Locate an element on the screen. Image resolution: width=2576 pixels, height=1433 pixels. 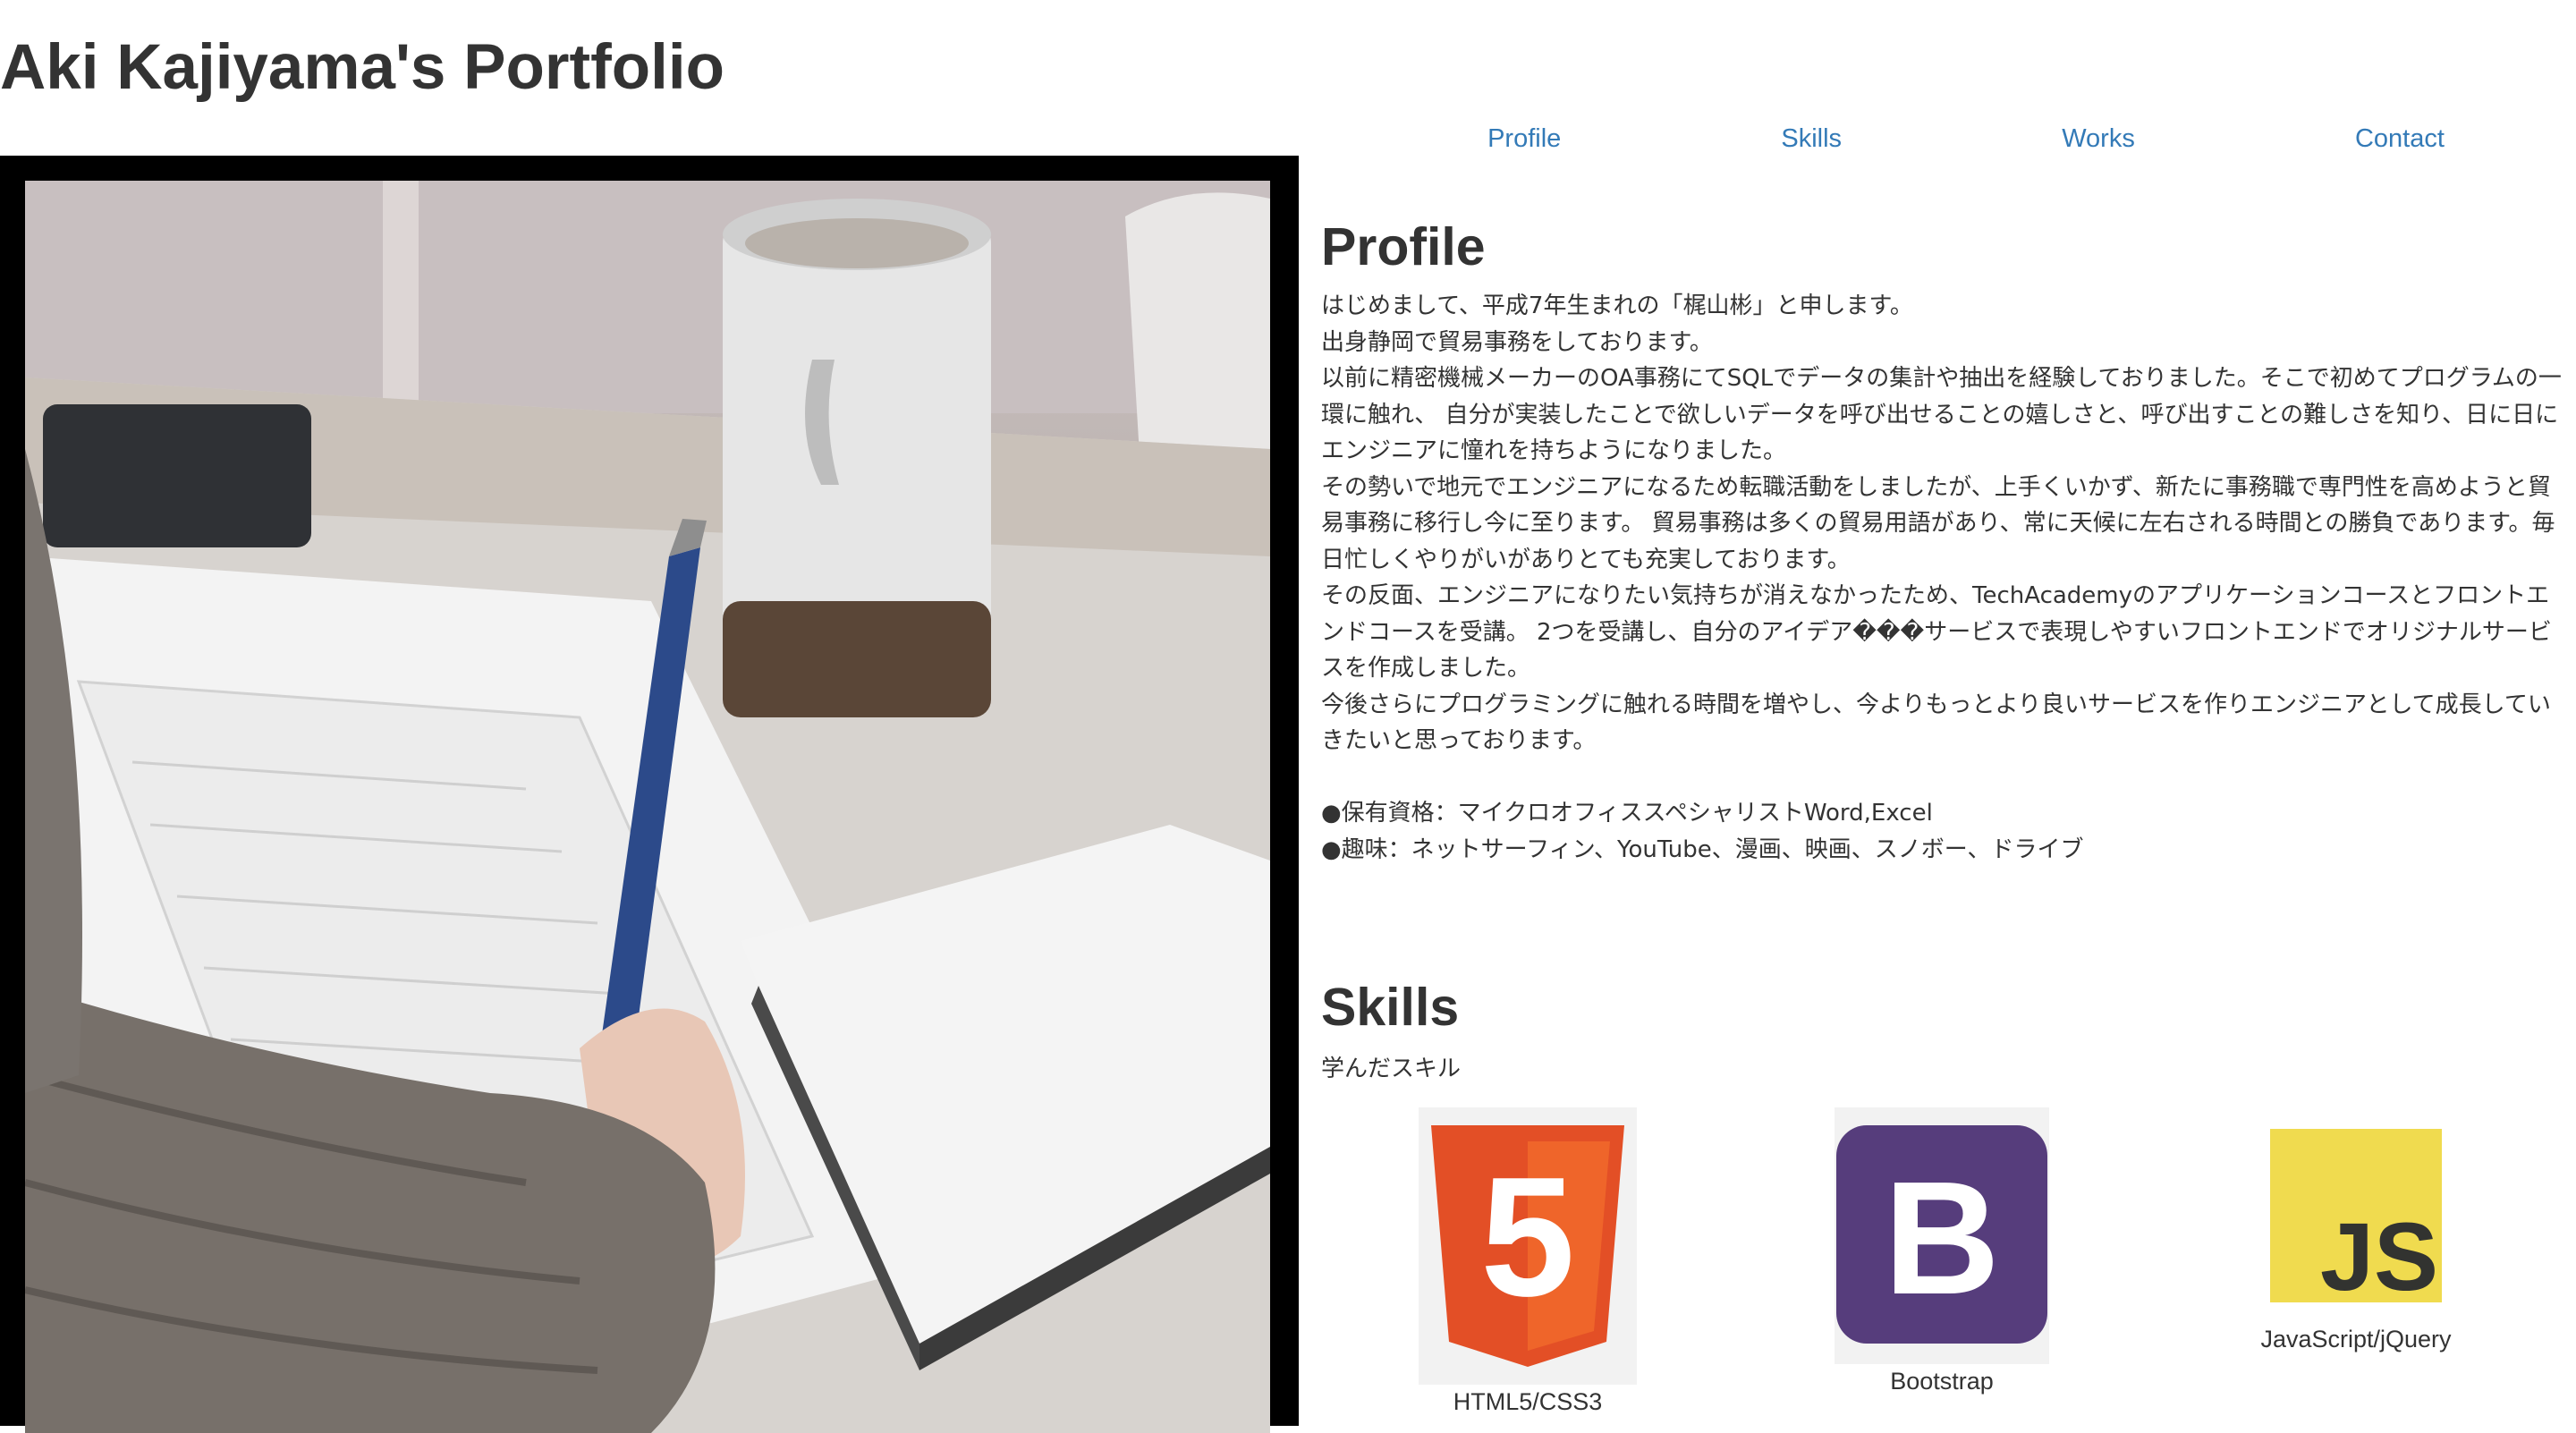
skills-subtitle: 学んだスキル is located at coordinates (1391, 1069).